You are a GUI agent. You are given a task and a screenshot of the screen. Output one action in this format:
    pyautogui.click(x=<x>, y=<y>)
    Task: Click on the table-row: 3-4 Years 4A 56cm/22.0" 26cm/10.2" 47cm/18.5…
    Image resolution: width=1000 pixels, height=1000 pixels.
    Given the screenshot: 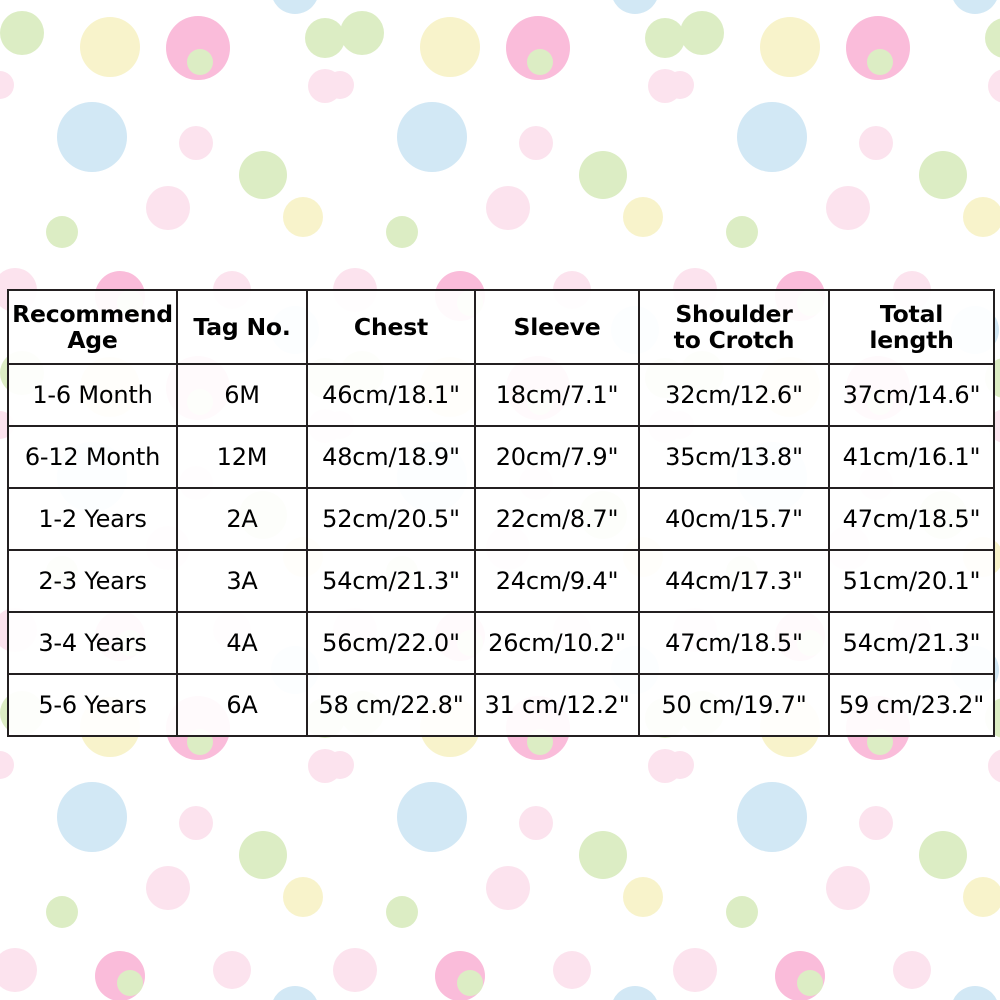 What is the action you would take?
    pyautogui.click(x=501, y=643)
    